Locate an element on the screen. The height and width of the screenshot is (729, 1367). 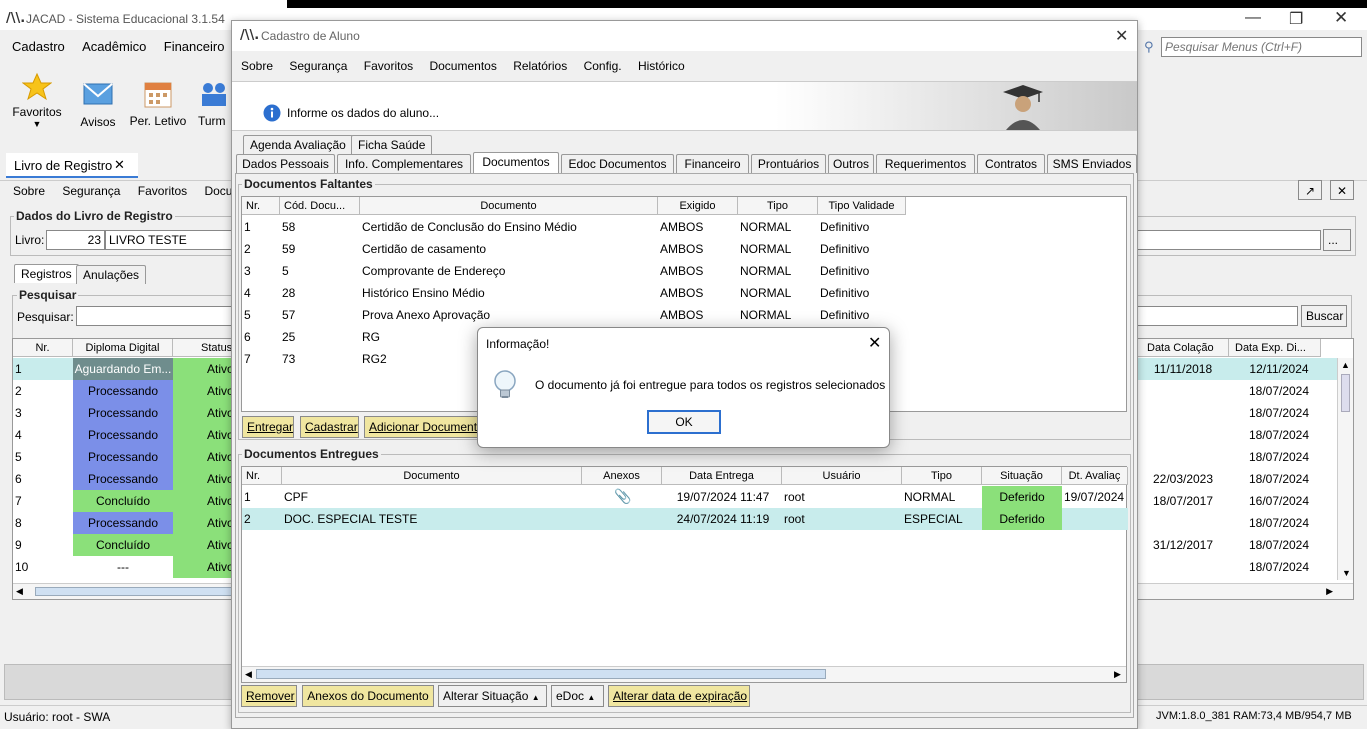
aluno-menu-config: Config. is located at coordinates (603, 66).